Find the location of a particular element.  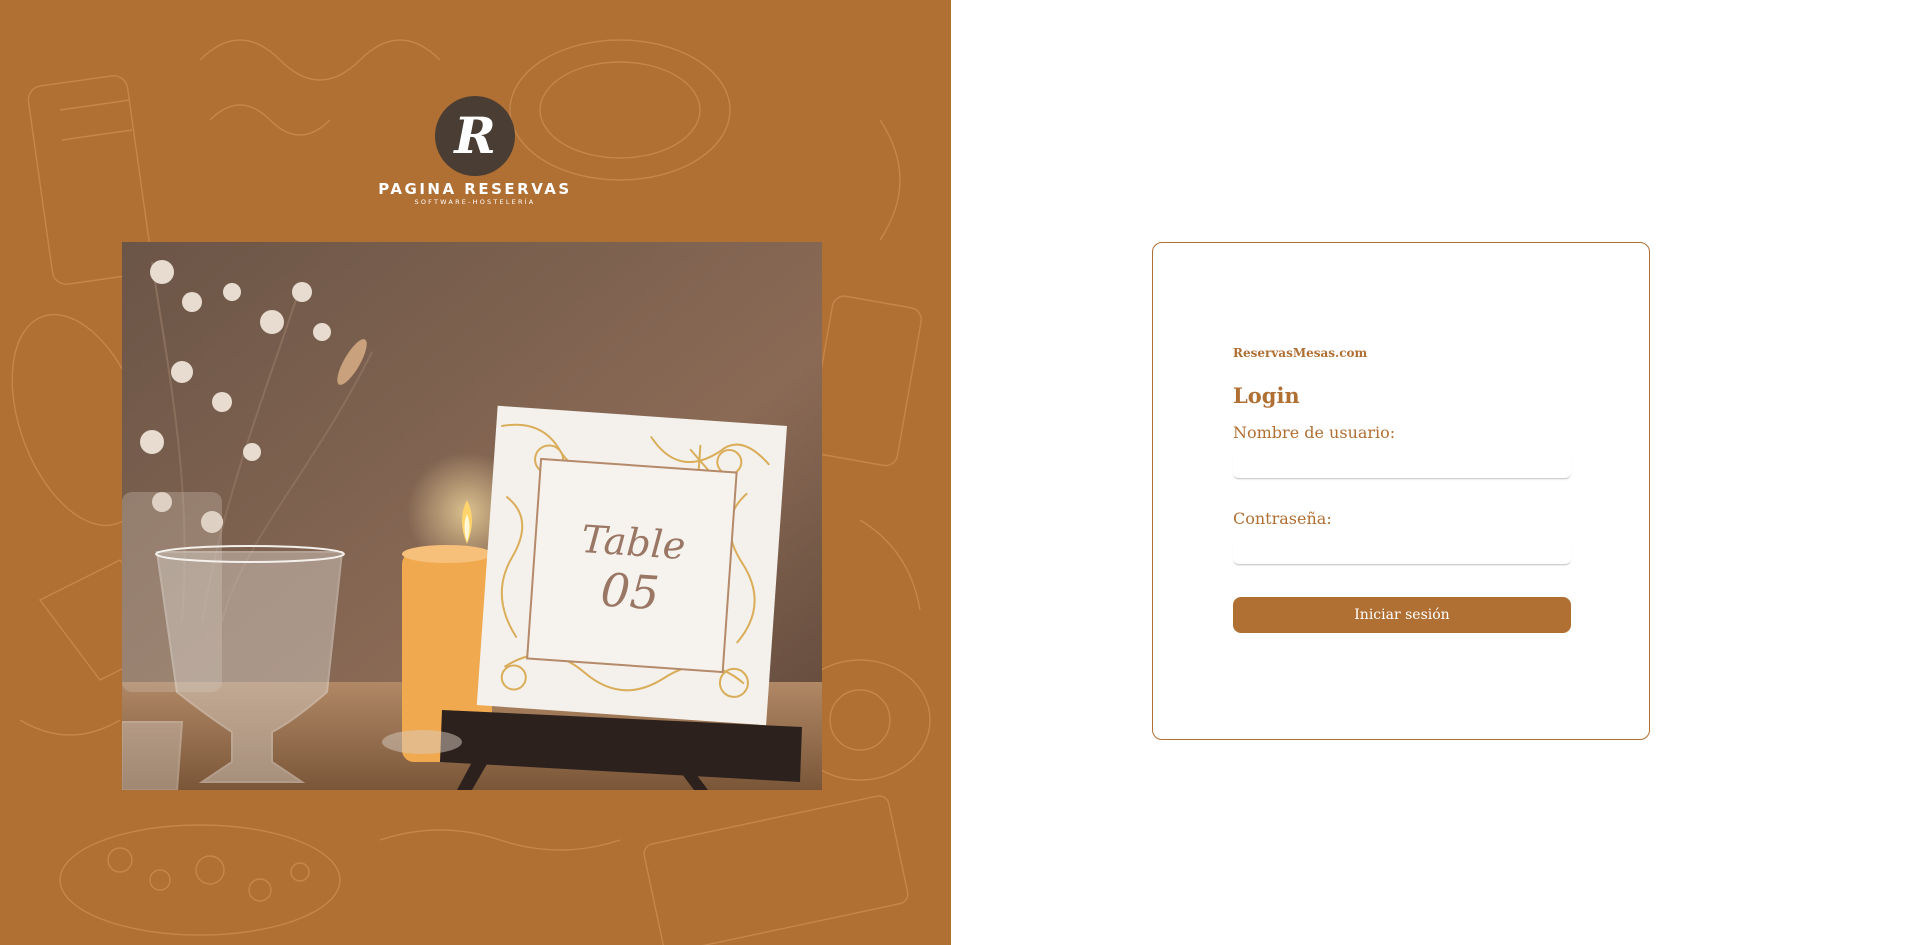

username-input is located at coordinates (1402, 466).